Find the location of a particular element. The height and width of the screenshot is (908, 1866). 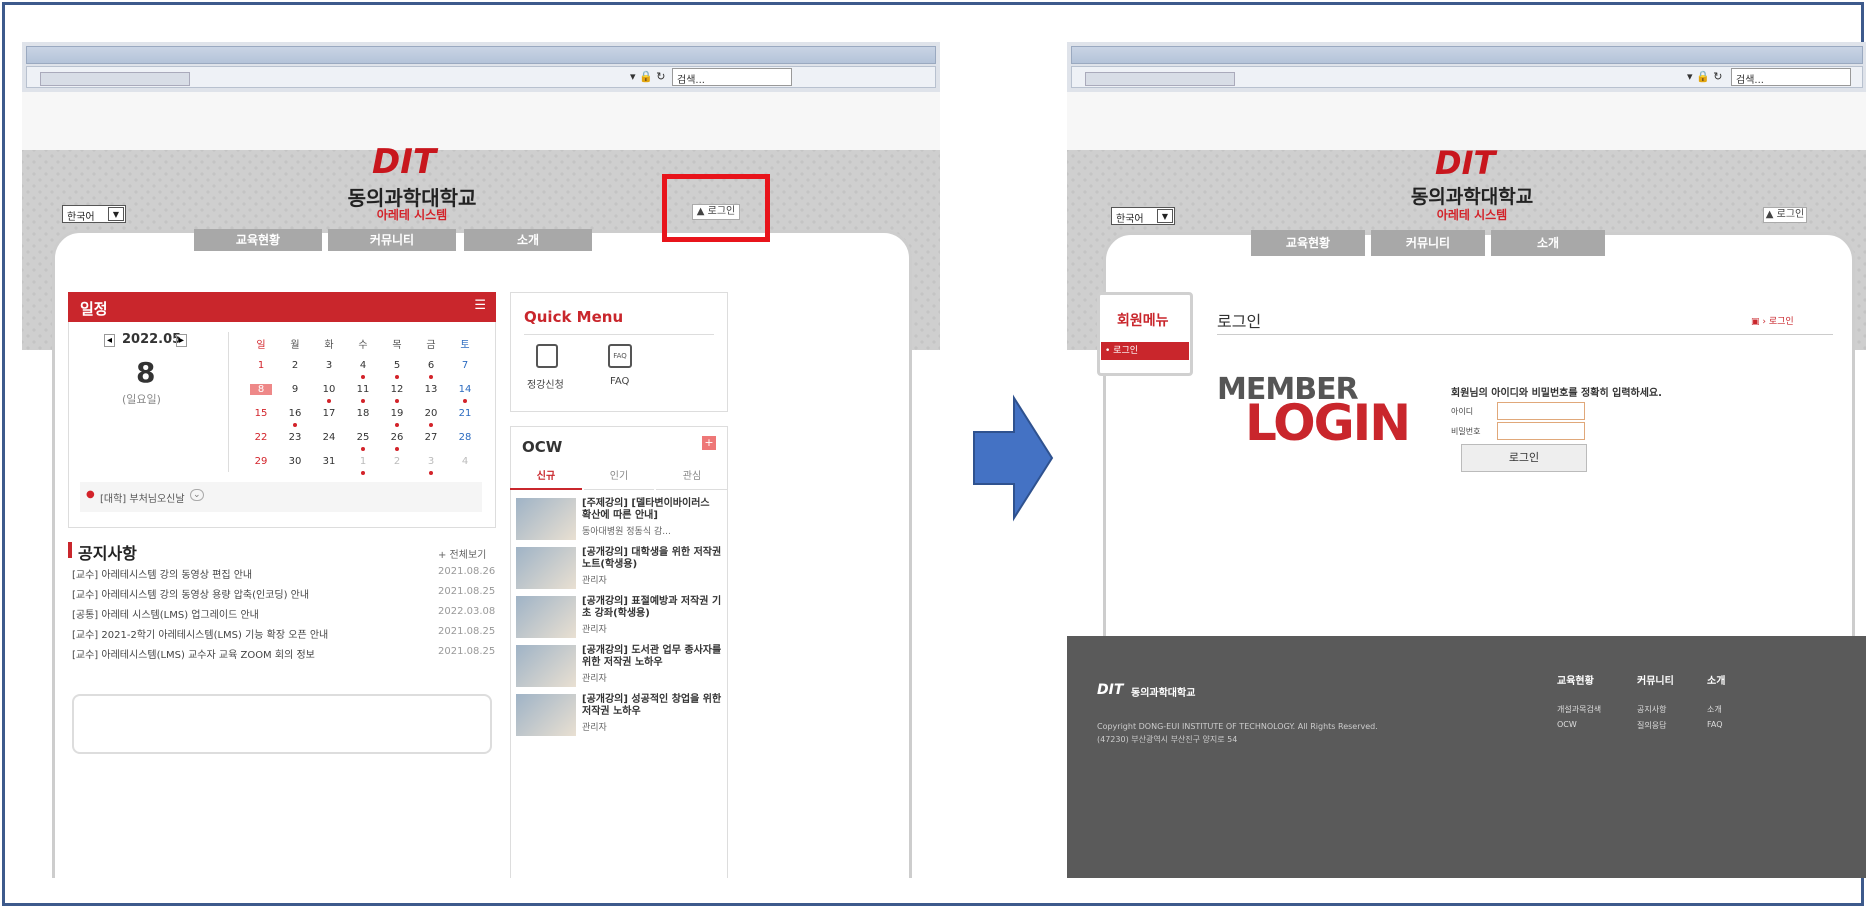

nav-community-2: 커뮤니티 is located at coordinates (1428, 243).